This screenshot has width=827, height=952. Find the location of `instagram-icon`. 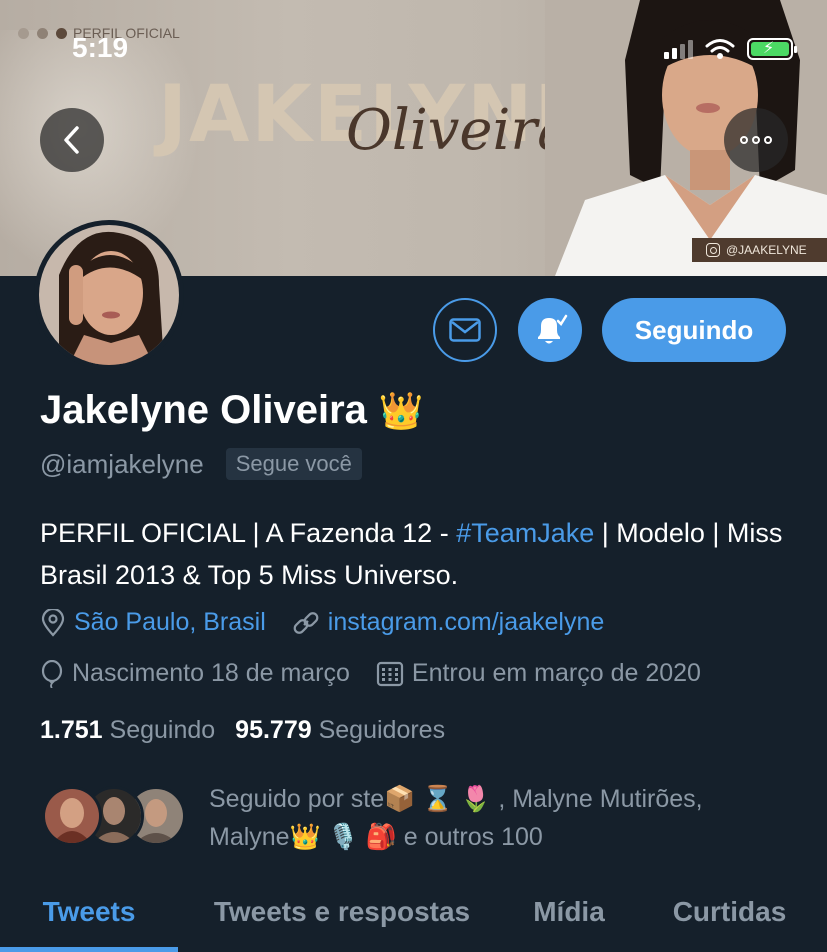

instagram-icon is located at coordinates (713, 250).